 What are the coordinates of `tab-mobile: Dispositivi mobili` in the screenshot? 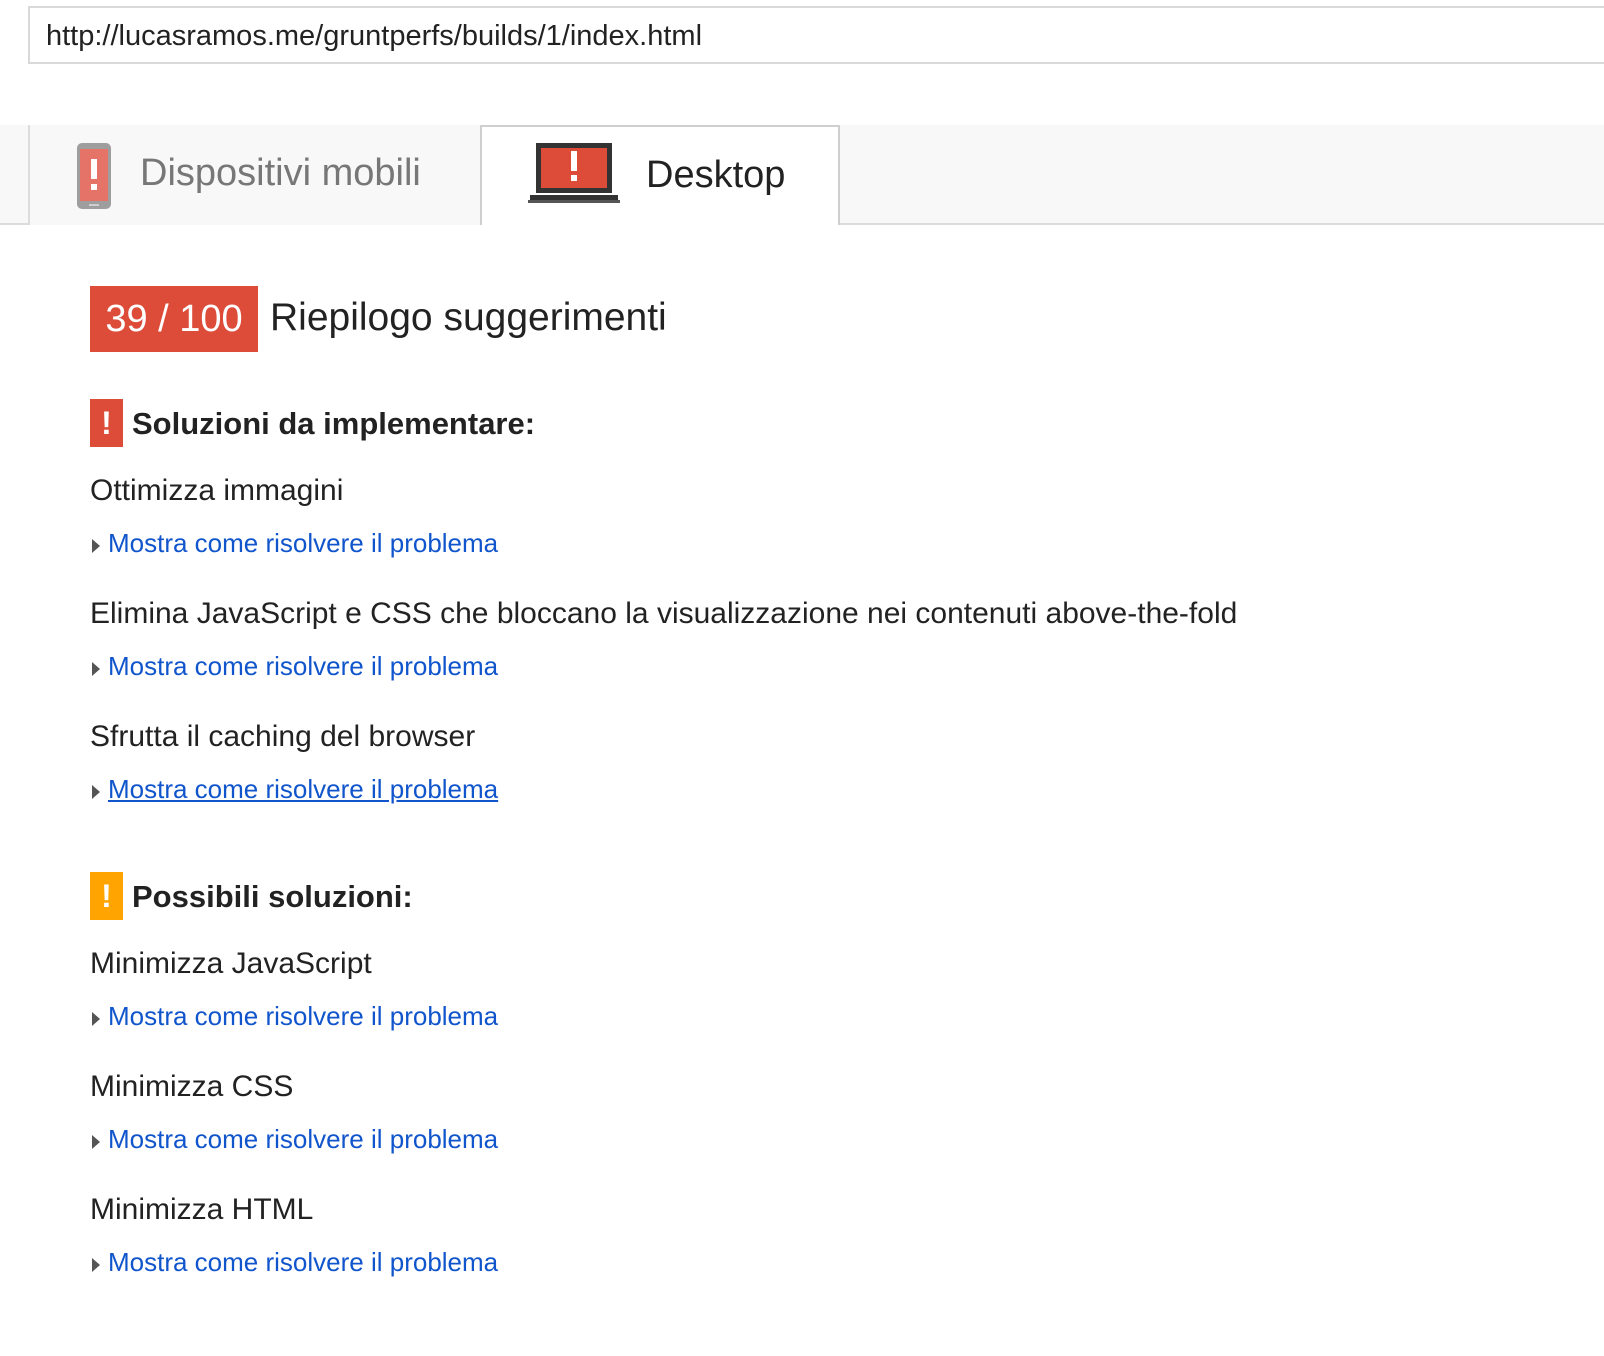 It's located at (254, 175).